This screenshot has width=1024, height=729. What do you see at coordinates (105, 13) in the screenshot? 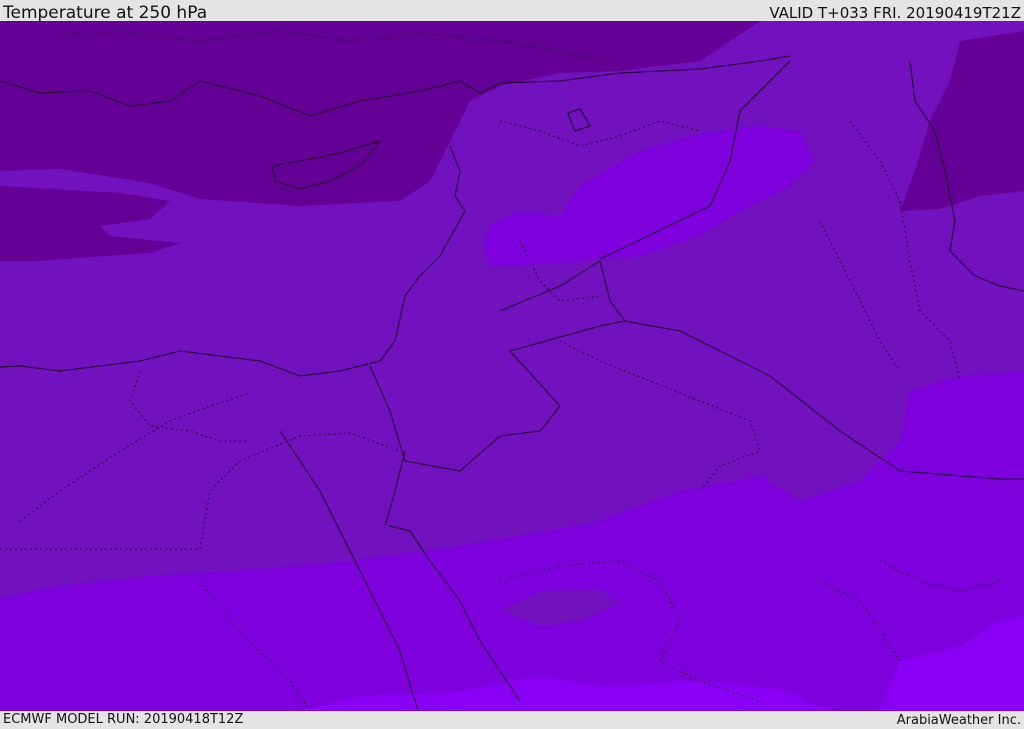
I see `map-title: Temperature at 250 hPa` at bounding box center [105, 13].